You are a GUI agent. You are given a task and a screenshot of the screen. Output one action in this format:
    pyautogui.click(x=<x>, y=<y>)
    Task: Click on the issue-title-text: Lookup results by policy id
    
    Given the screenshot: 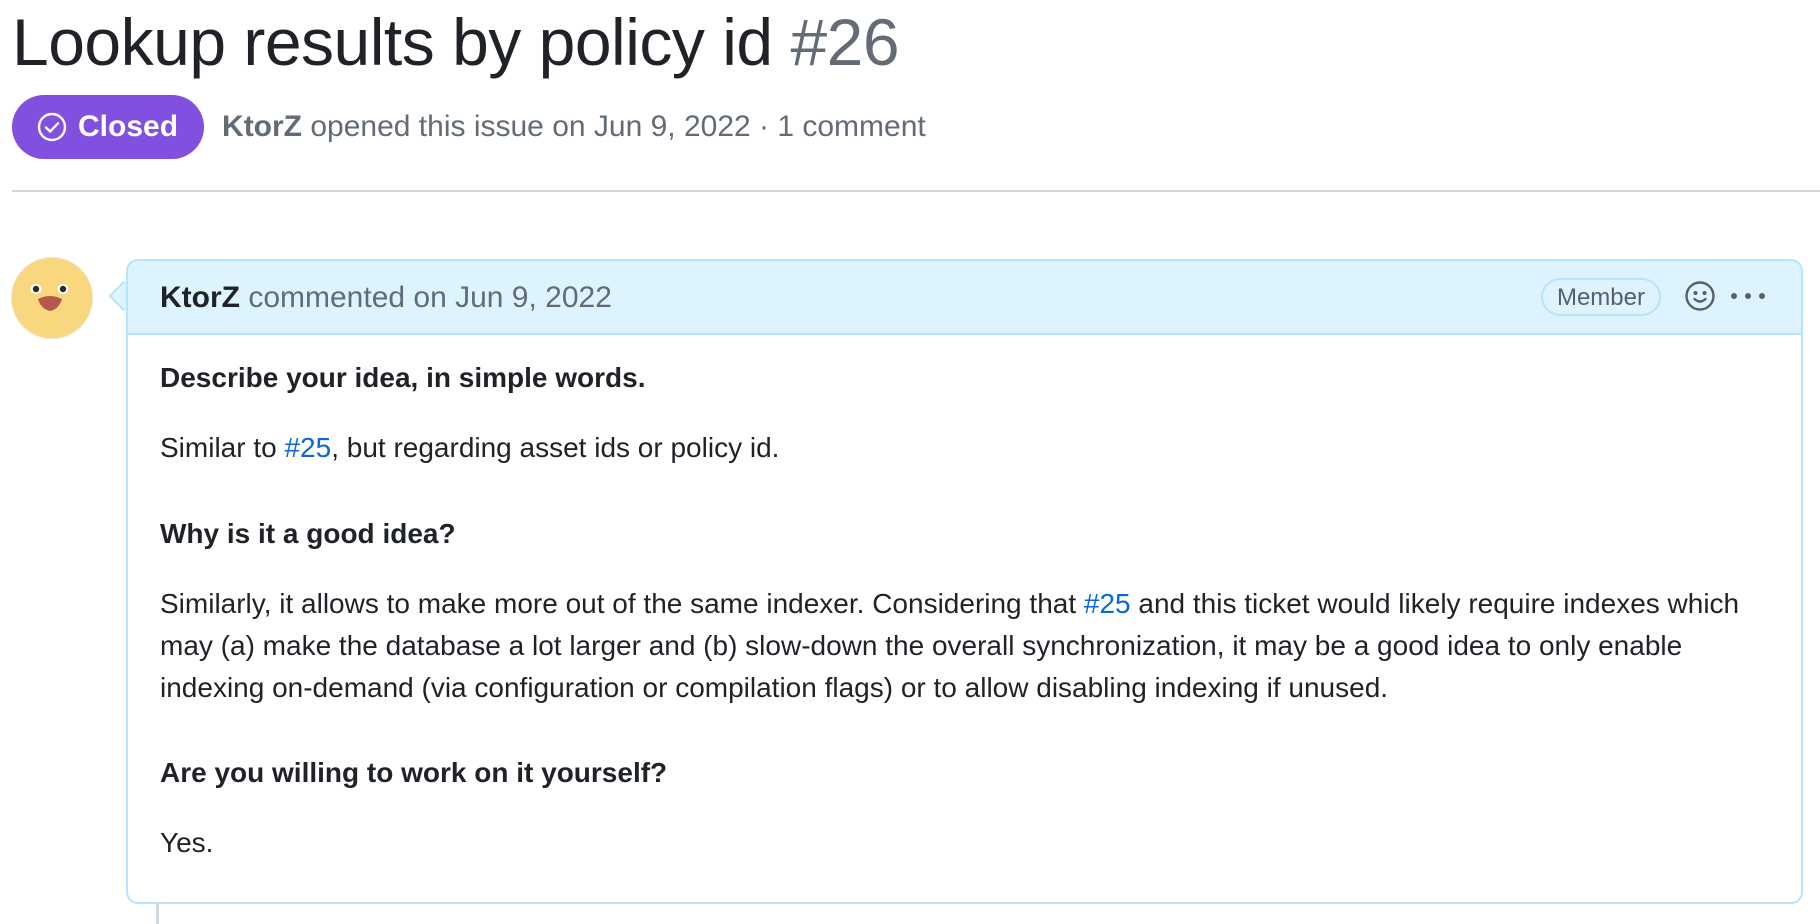 What is the action you would take?
    pyautogui.click(x=392, y=42)
    